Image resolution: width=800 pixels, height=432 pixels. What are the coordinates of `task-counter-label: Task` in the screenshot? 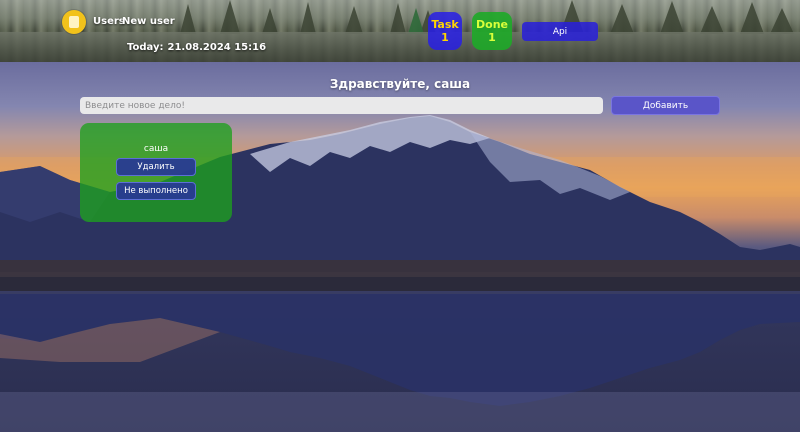 It's located at (445, 24).